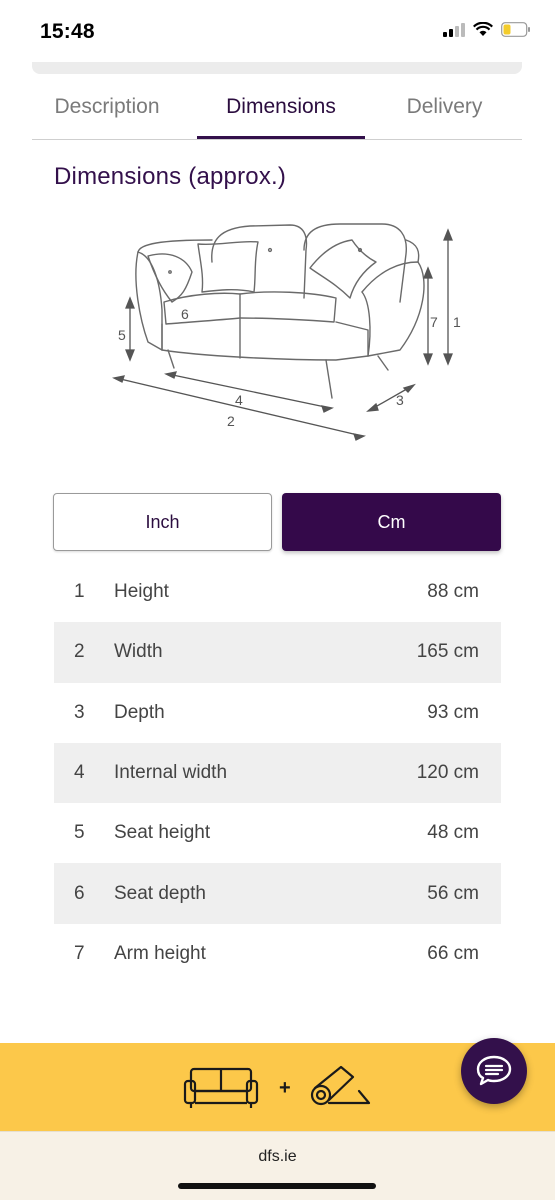 This screenshot has height=1200, width=555. What do you see at coordinates (277, 833) in the screenshot?
I see `table-row: 5 Seat height 48 cm` at bounding box center [277, 833].